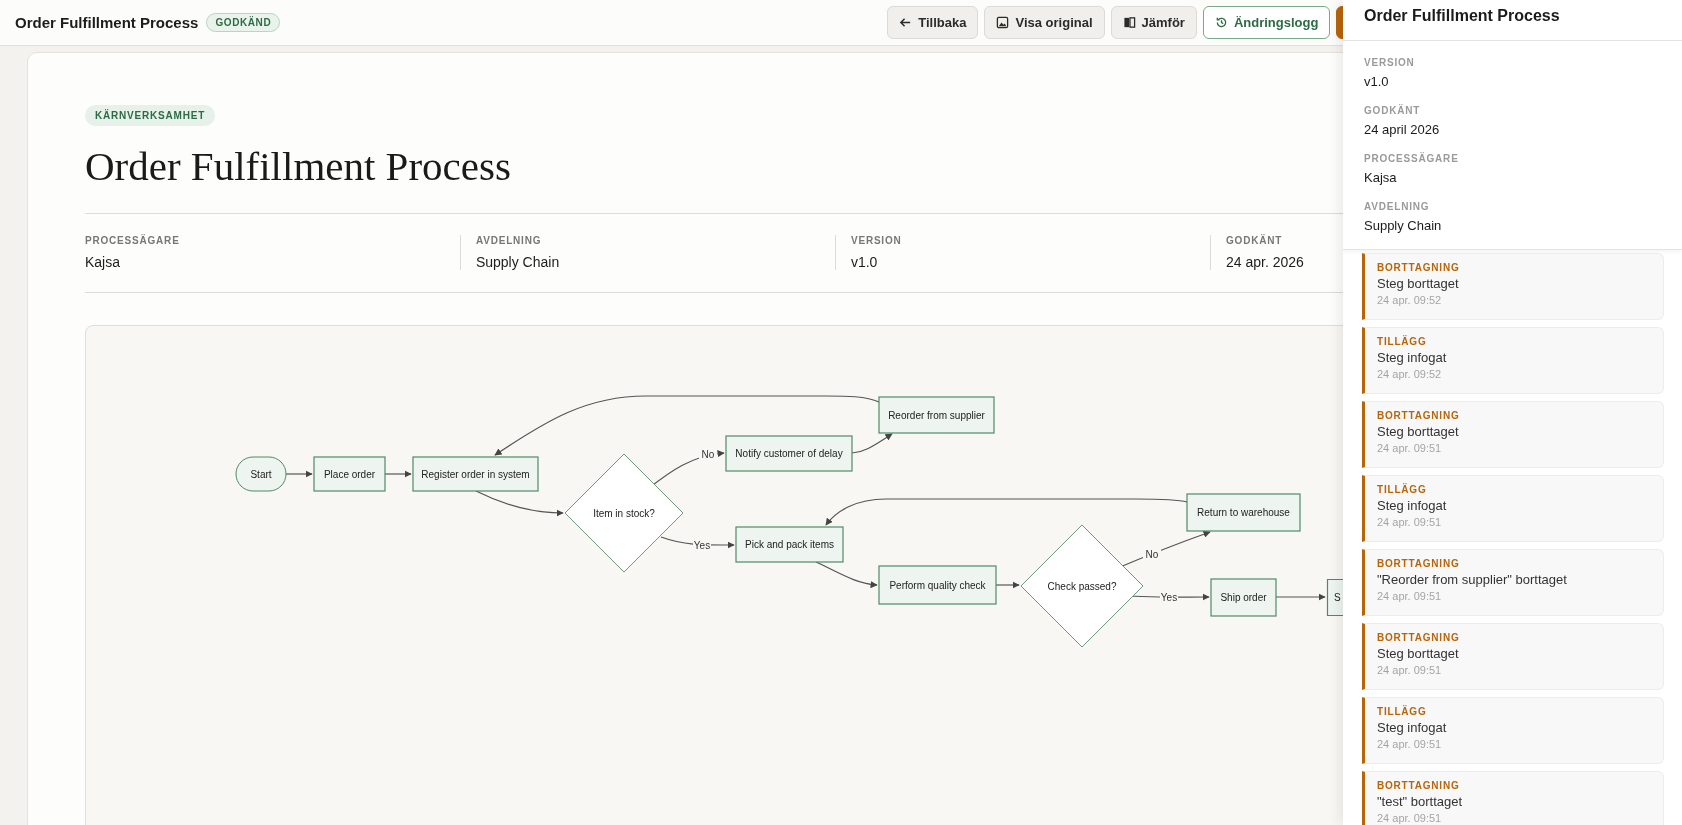 This screenshot has width=1682, height=825. I want to click on page-title: Order Fulfillment Process, so click(107, 22).